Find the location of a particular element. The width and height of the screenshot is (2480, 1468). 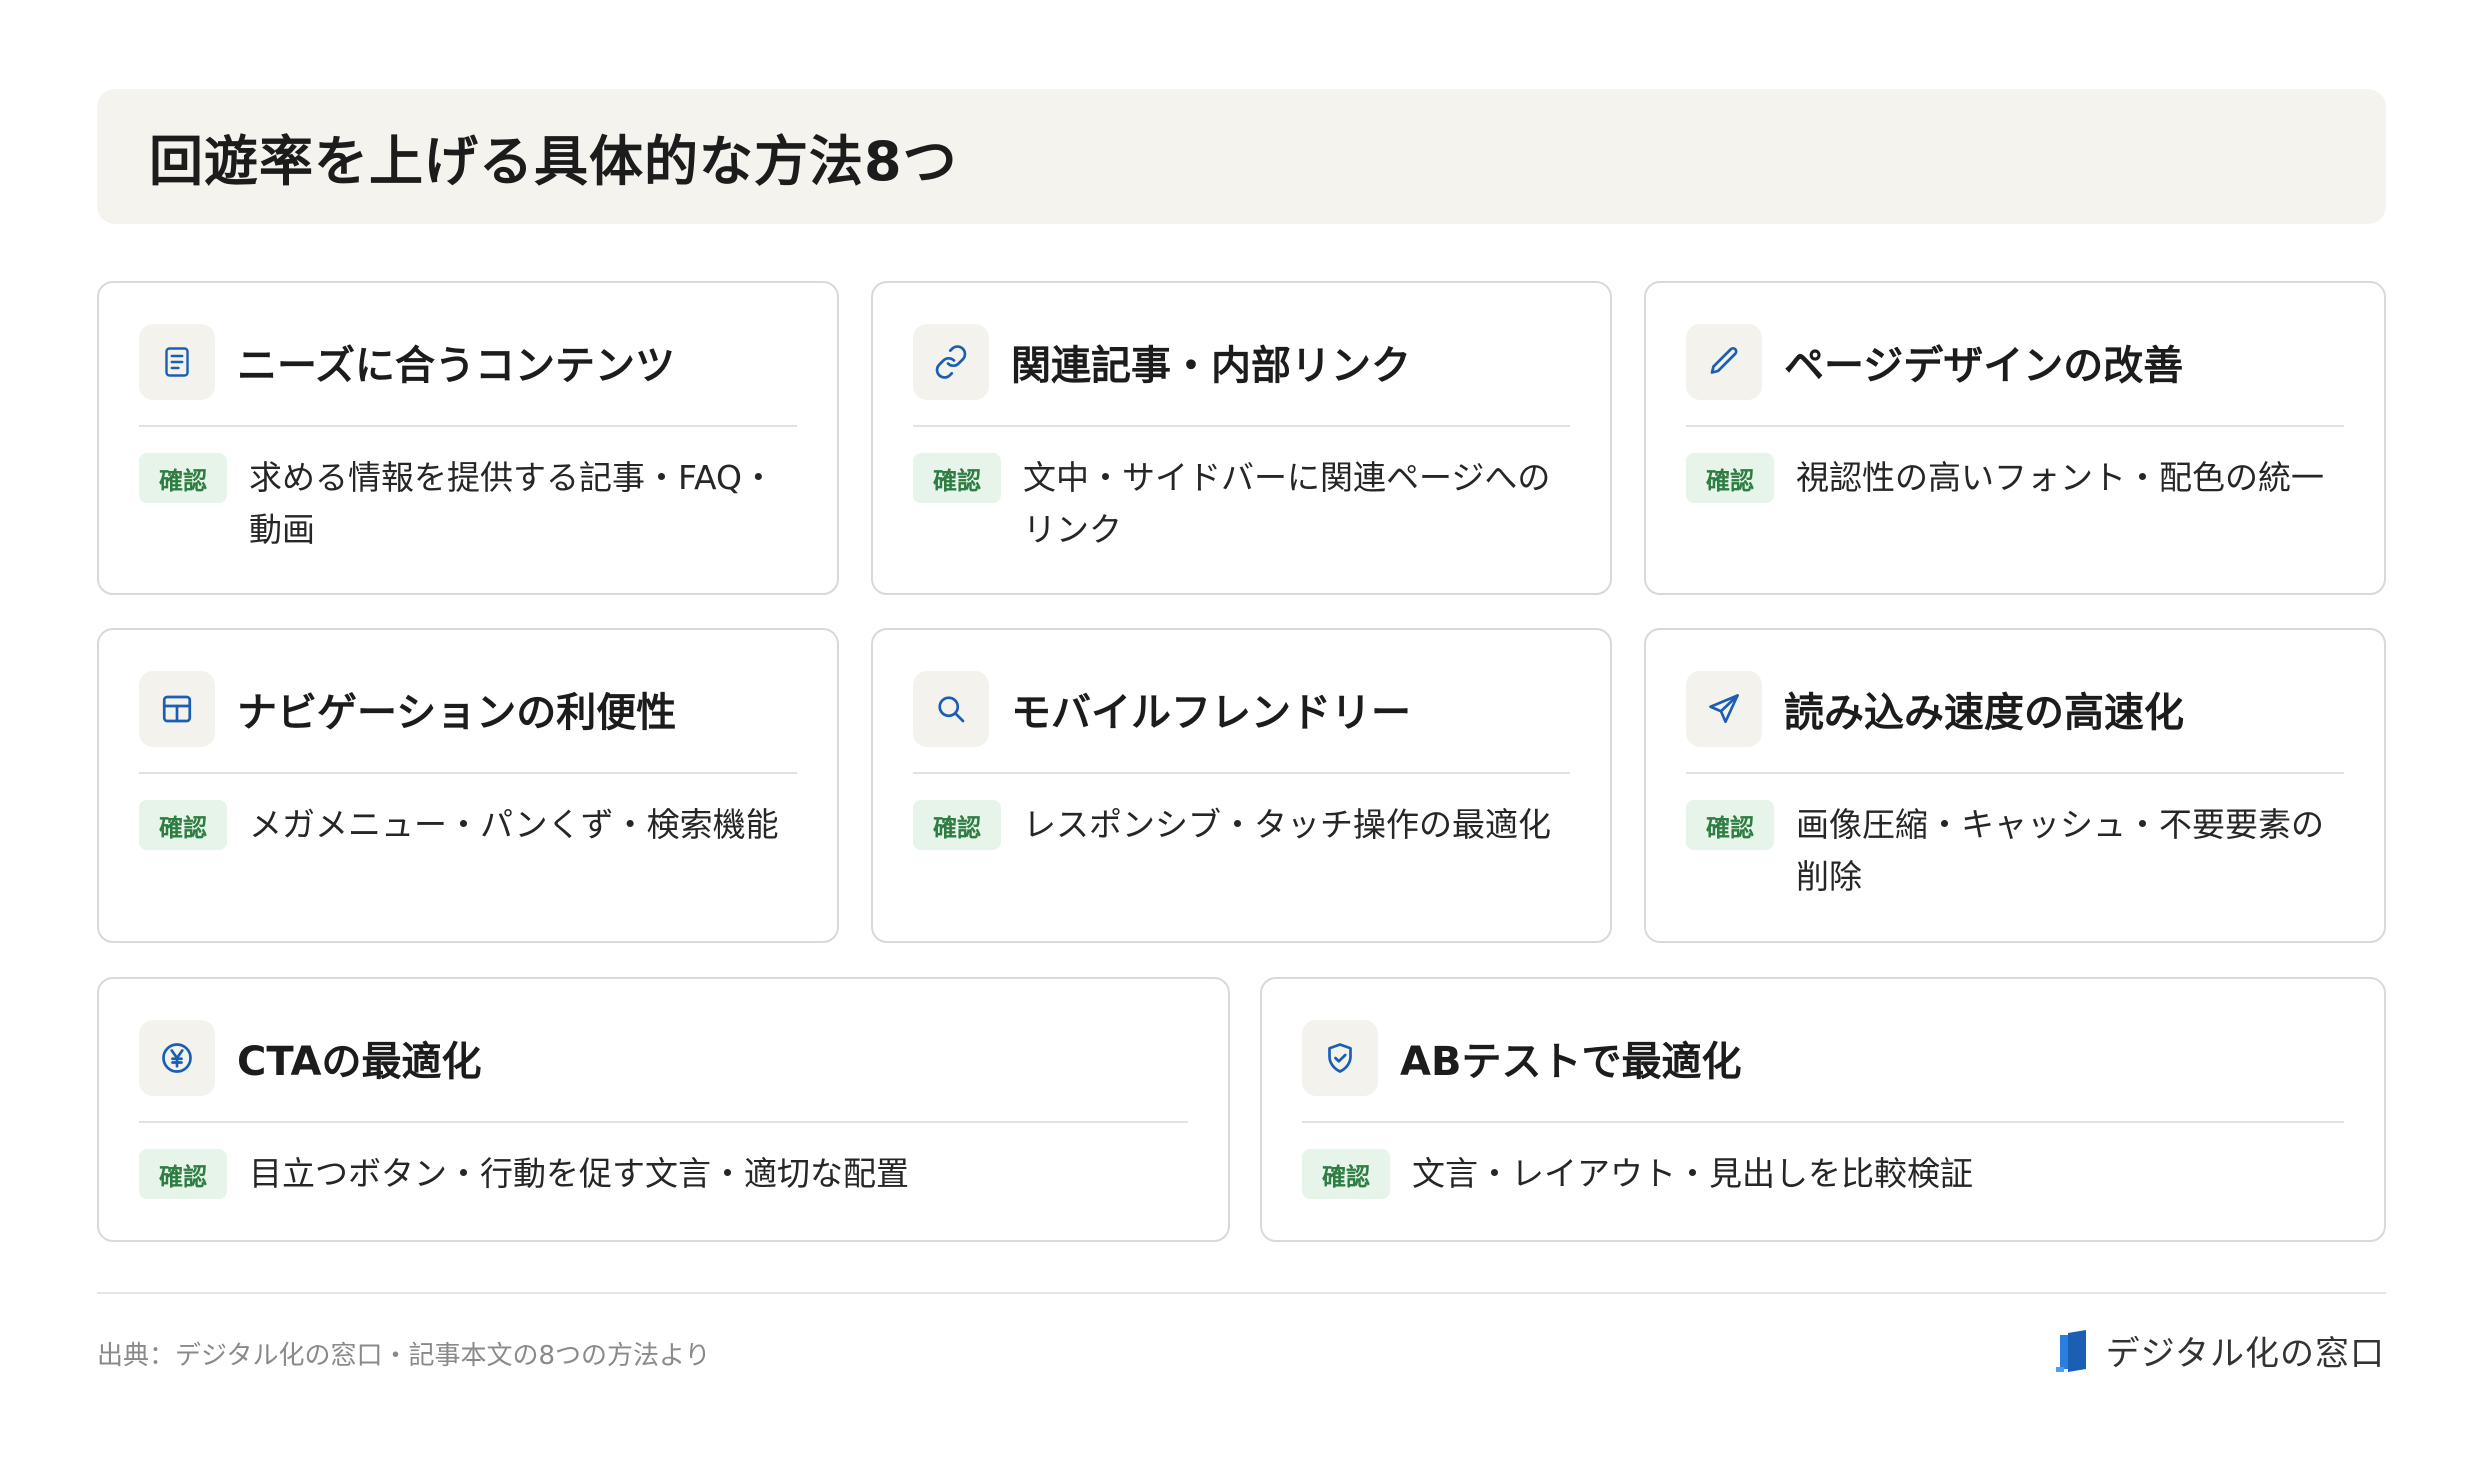

card-text: 目立つボタン・行動を促す文言・適切な配置 is located at coordinates (579, 1173).